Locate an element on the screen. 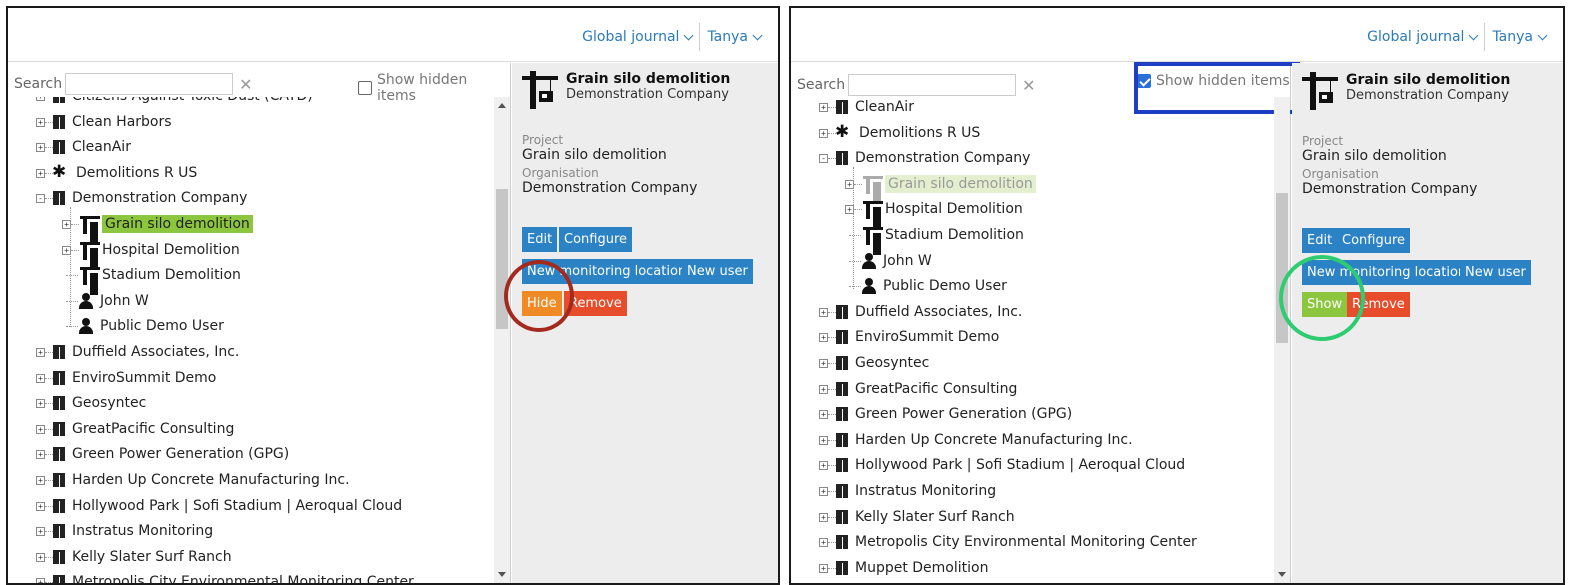  user-menu-label: Tanya is located at coordinates (1512, 37).